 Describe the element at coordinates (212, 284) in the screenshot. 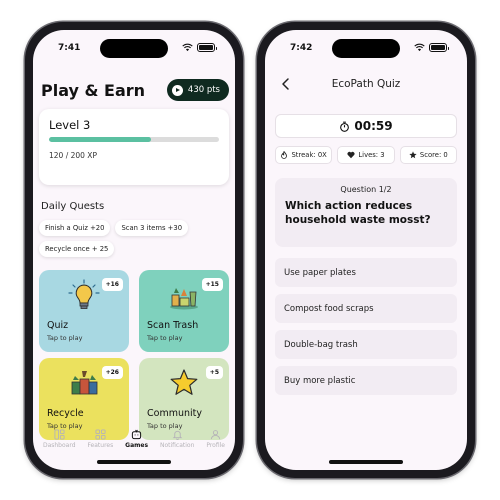

I see `points-badge: +15` at that location.